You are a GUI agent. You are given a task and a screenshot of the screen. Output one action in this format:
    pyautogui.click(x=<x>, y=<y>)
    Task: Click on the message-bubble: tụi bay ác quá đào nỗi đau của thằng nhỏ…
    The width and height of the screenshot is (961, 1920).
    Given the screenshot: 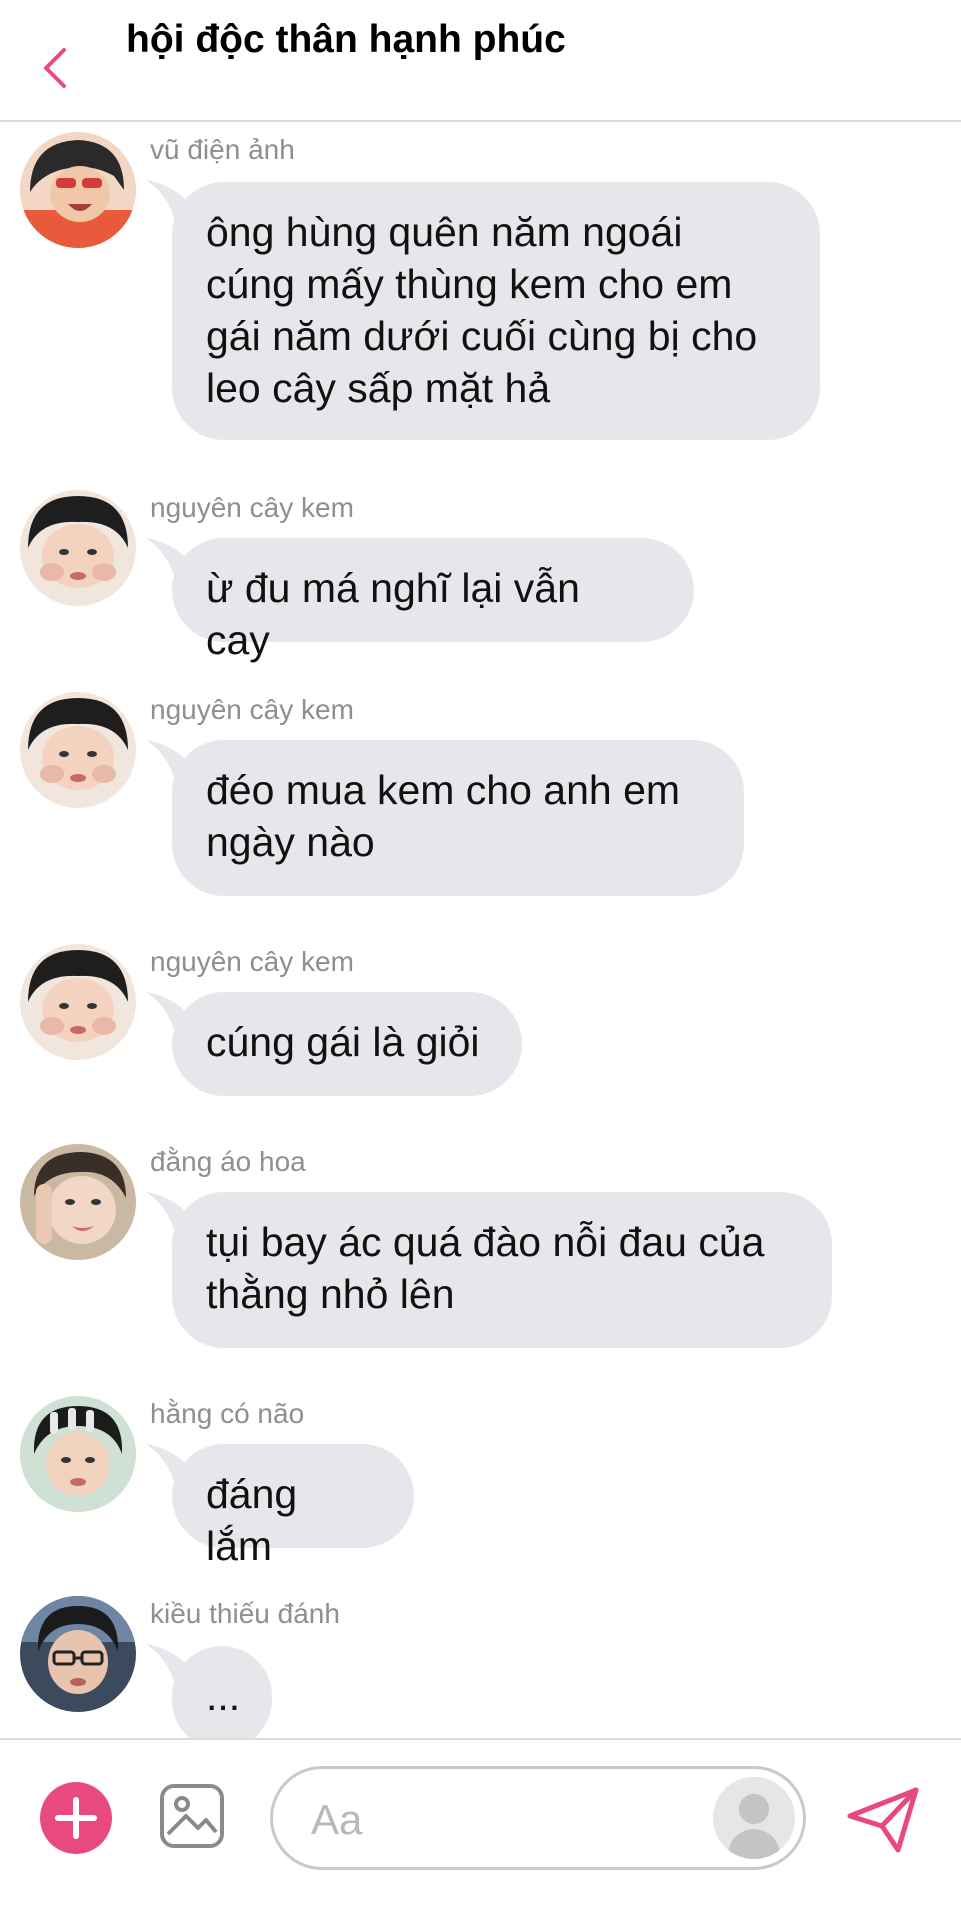 What is the action you would take?
    pyautogui.click(x=502, y=1270)
    